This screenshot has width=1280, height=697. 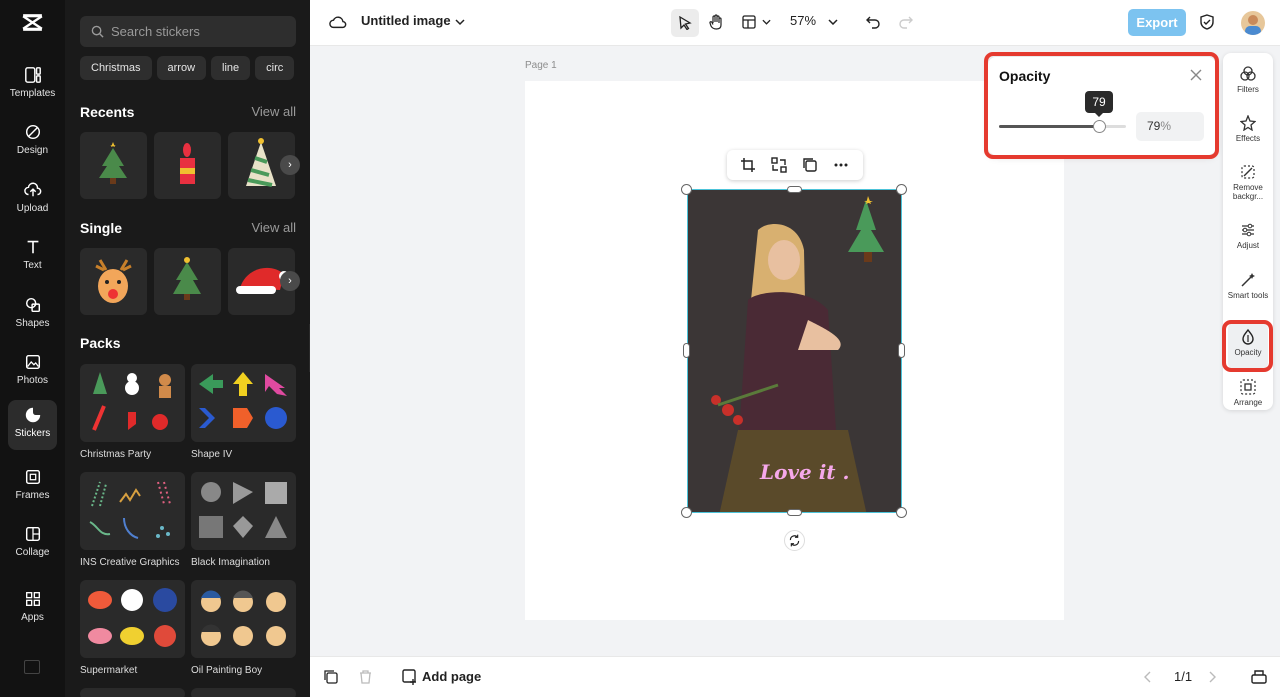 What do you see at coordinates (32, 150) in the screenshot?
I see `rail-label: Design` at bounding box center [32, 150].